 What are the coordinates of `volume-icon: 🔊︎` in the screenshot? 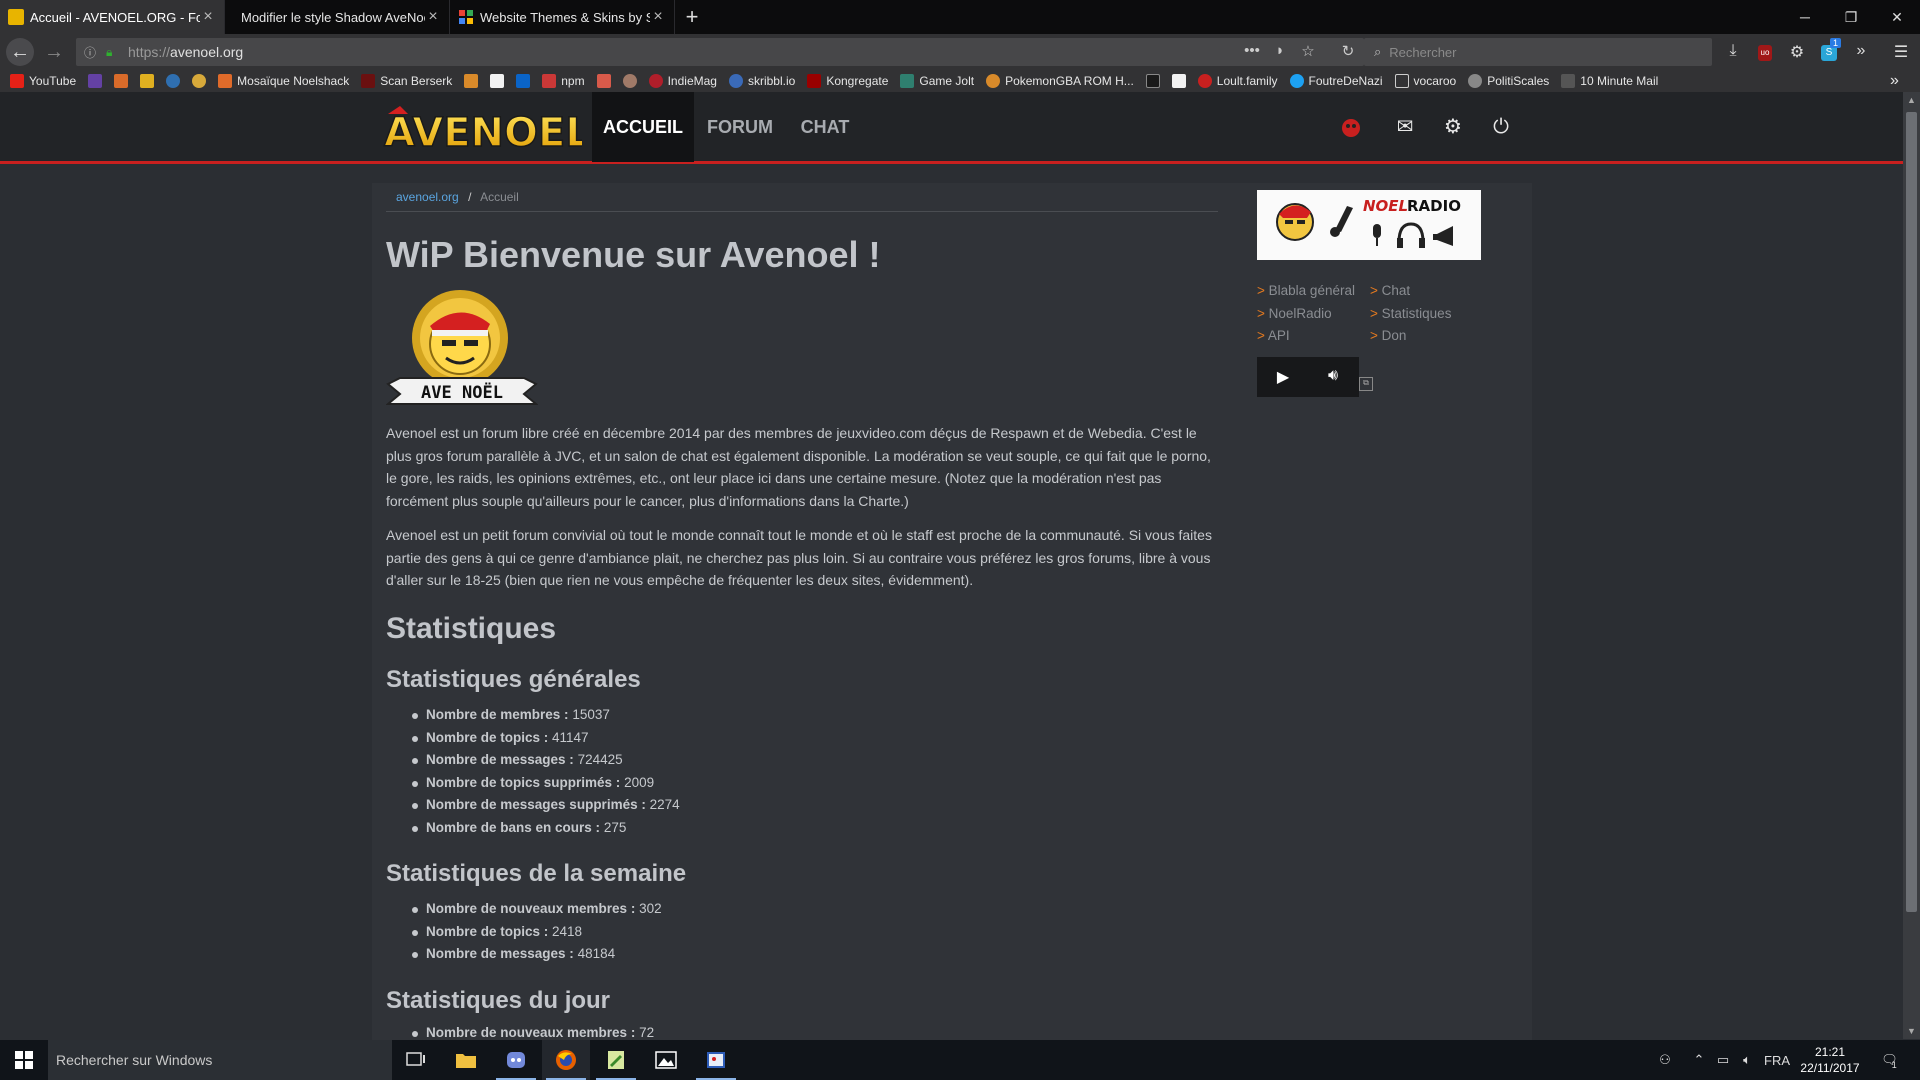 It's located at (1333, 377).